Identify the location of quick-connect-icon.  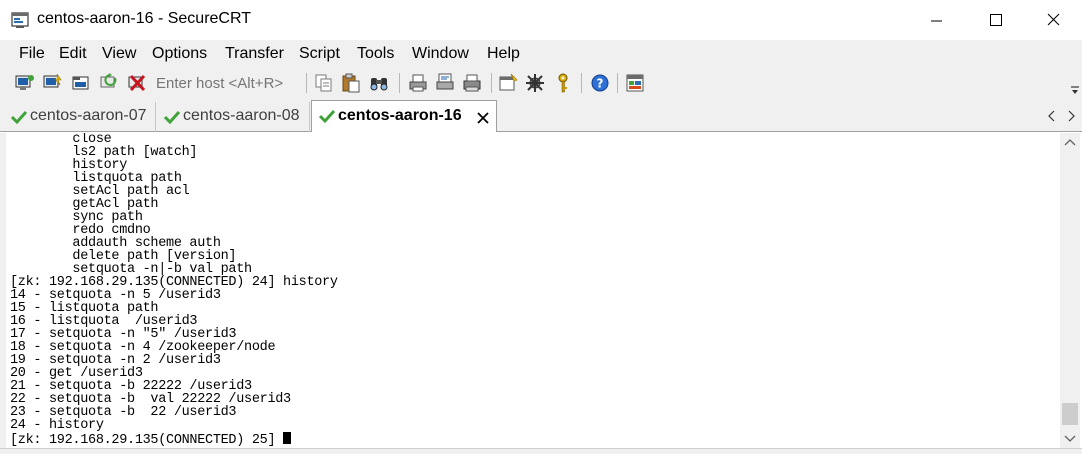
(53, 83).